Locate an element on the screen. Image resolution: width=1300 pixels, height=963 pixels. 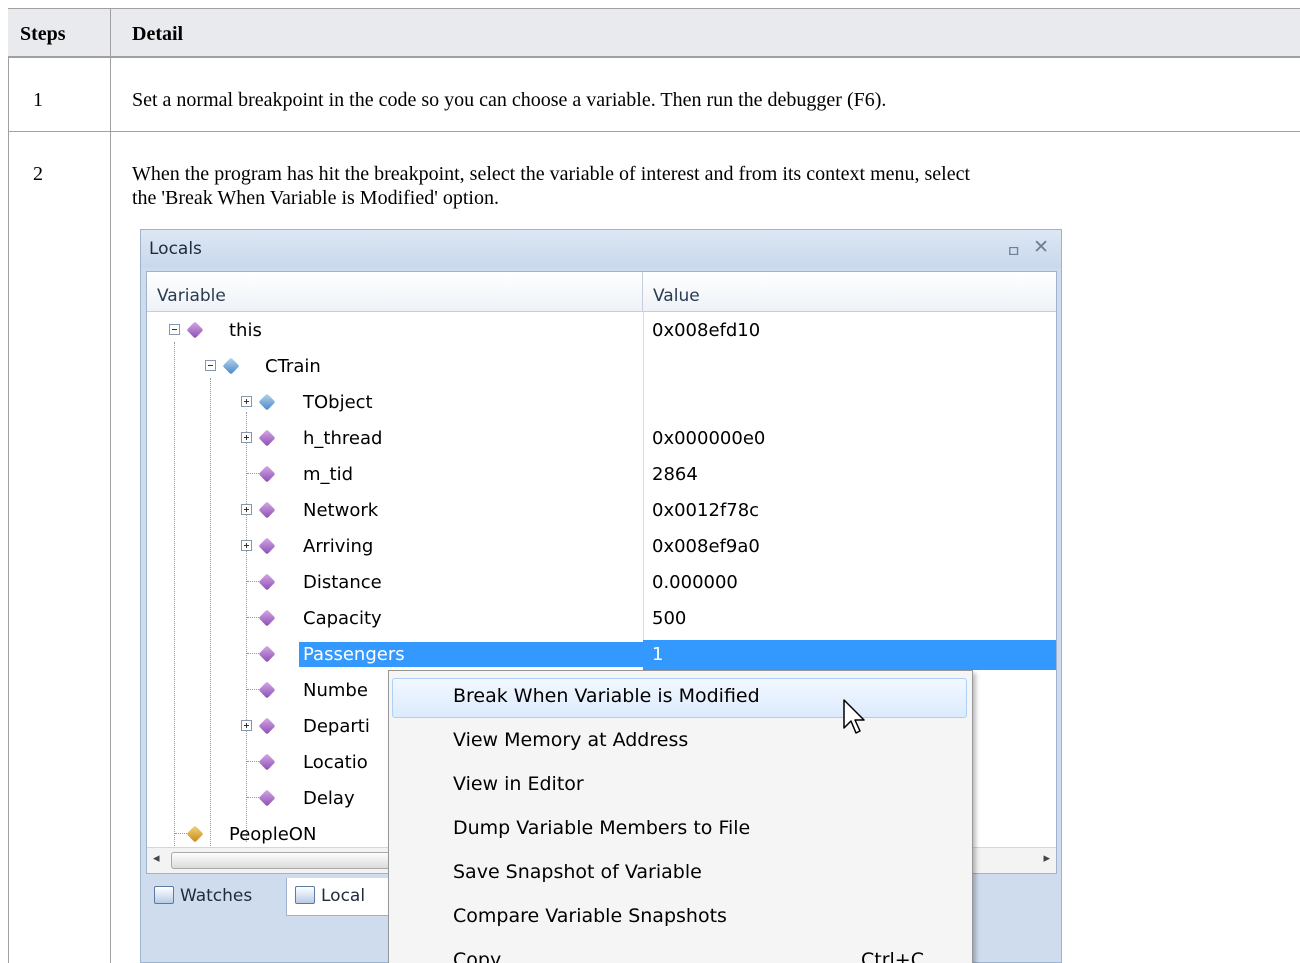
tree-row: Arriving 0x008ef9a0 is located at coordinates (601, 546).